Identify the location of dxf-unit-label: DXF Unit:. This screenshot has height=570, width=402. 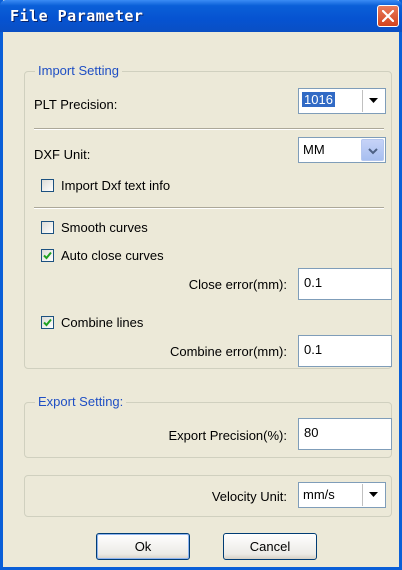
(62, 154).